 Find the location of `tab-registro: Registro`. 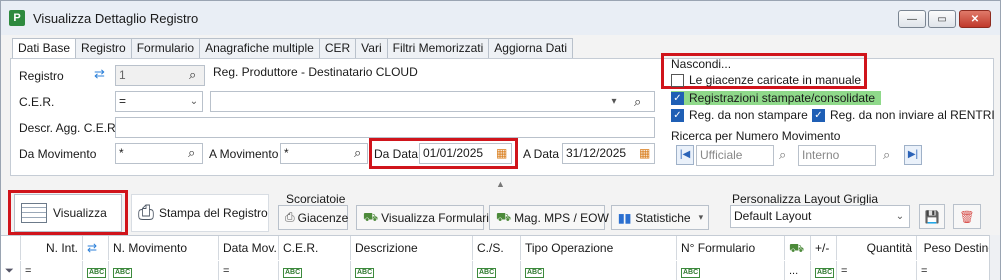

tab-registro: Registro is located at coordinates (103, 48).